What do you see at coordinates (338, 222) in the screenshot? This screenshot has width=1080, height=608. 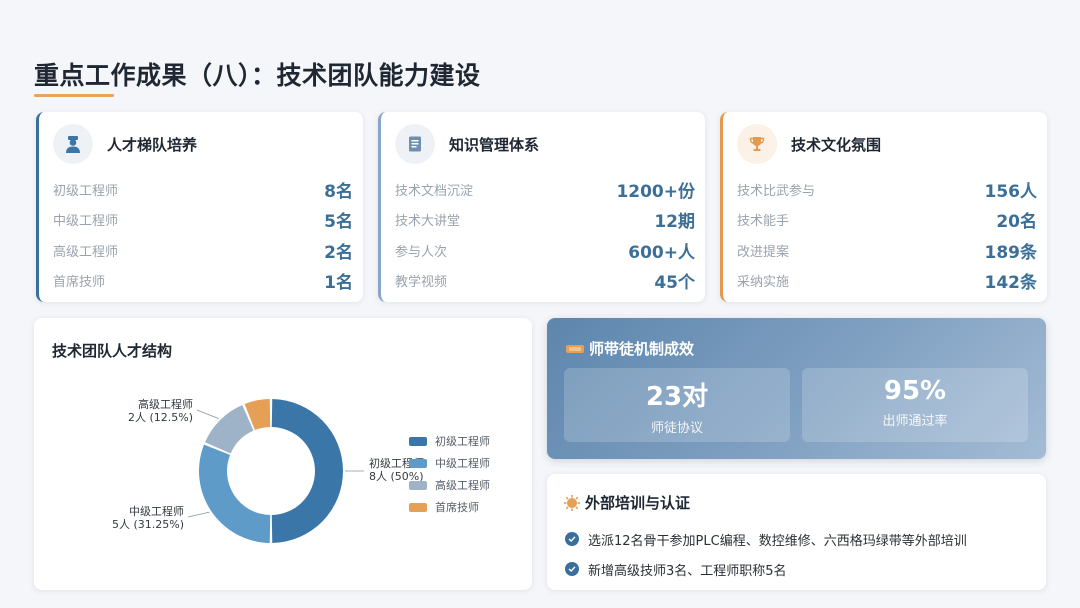 I see `row-value: 5名` at bounding box center [338, 222].